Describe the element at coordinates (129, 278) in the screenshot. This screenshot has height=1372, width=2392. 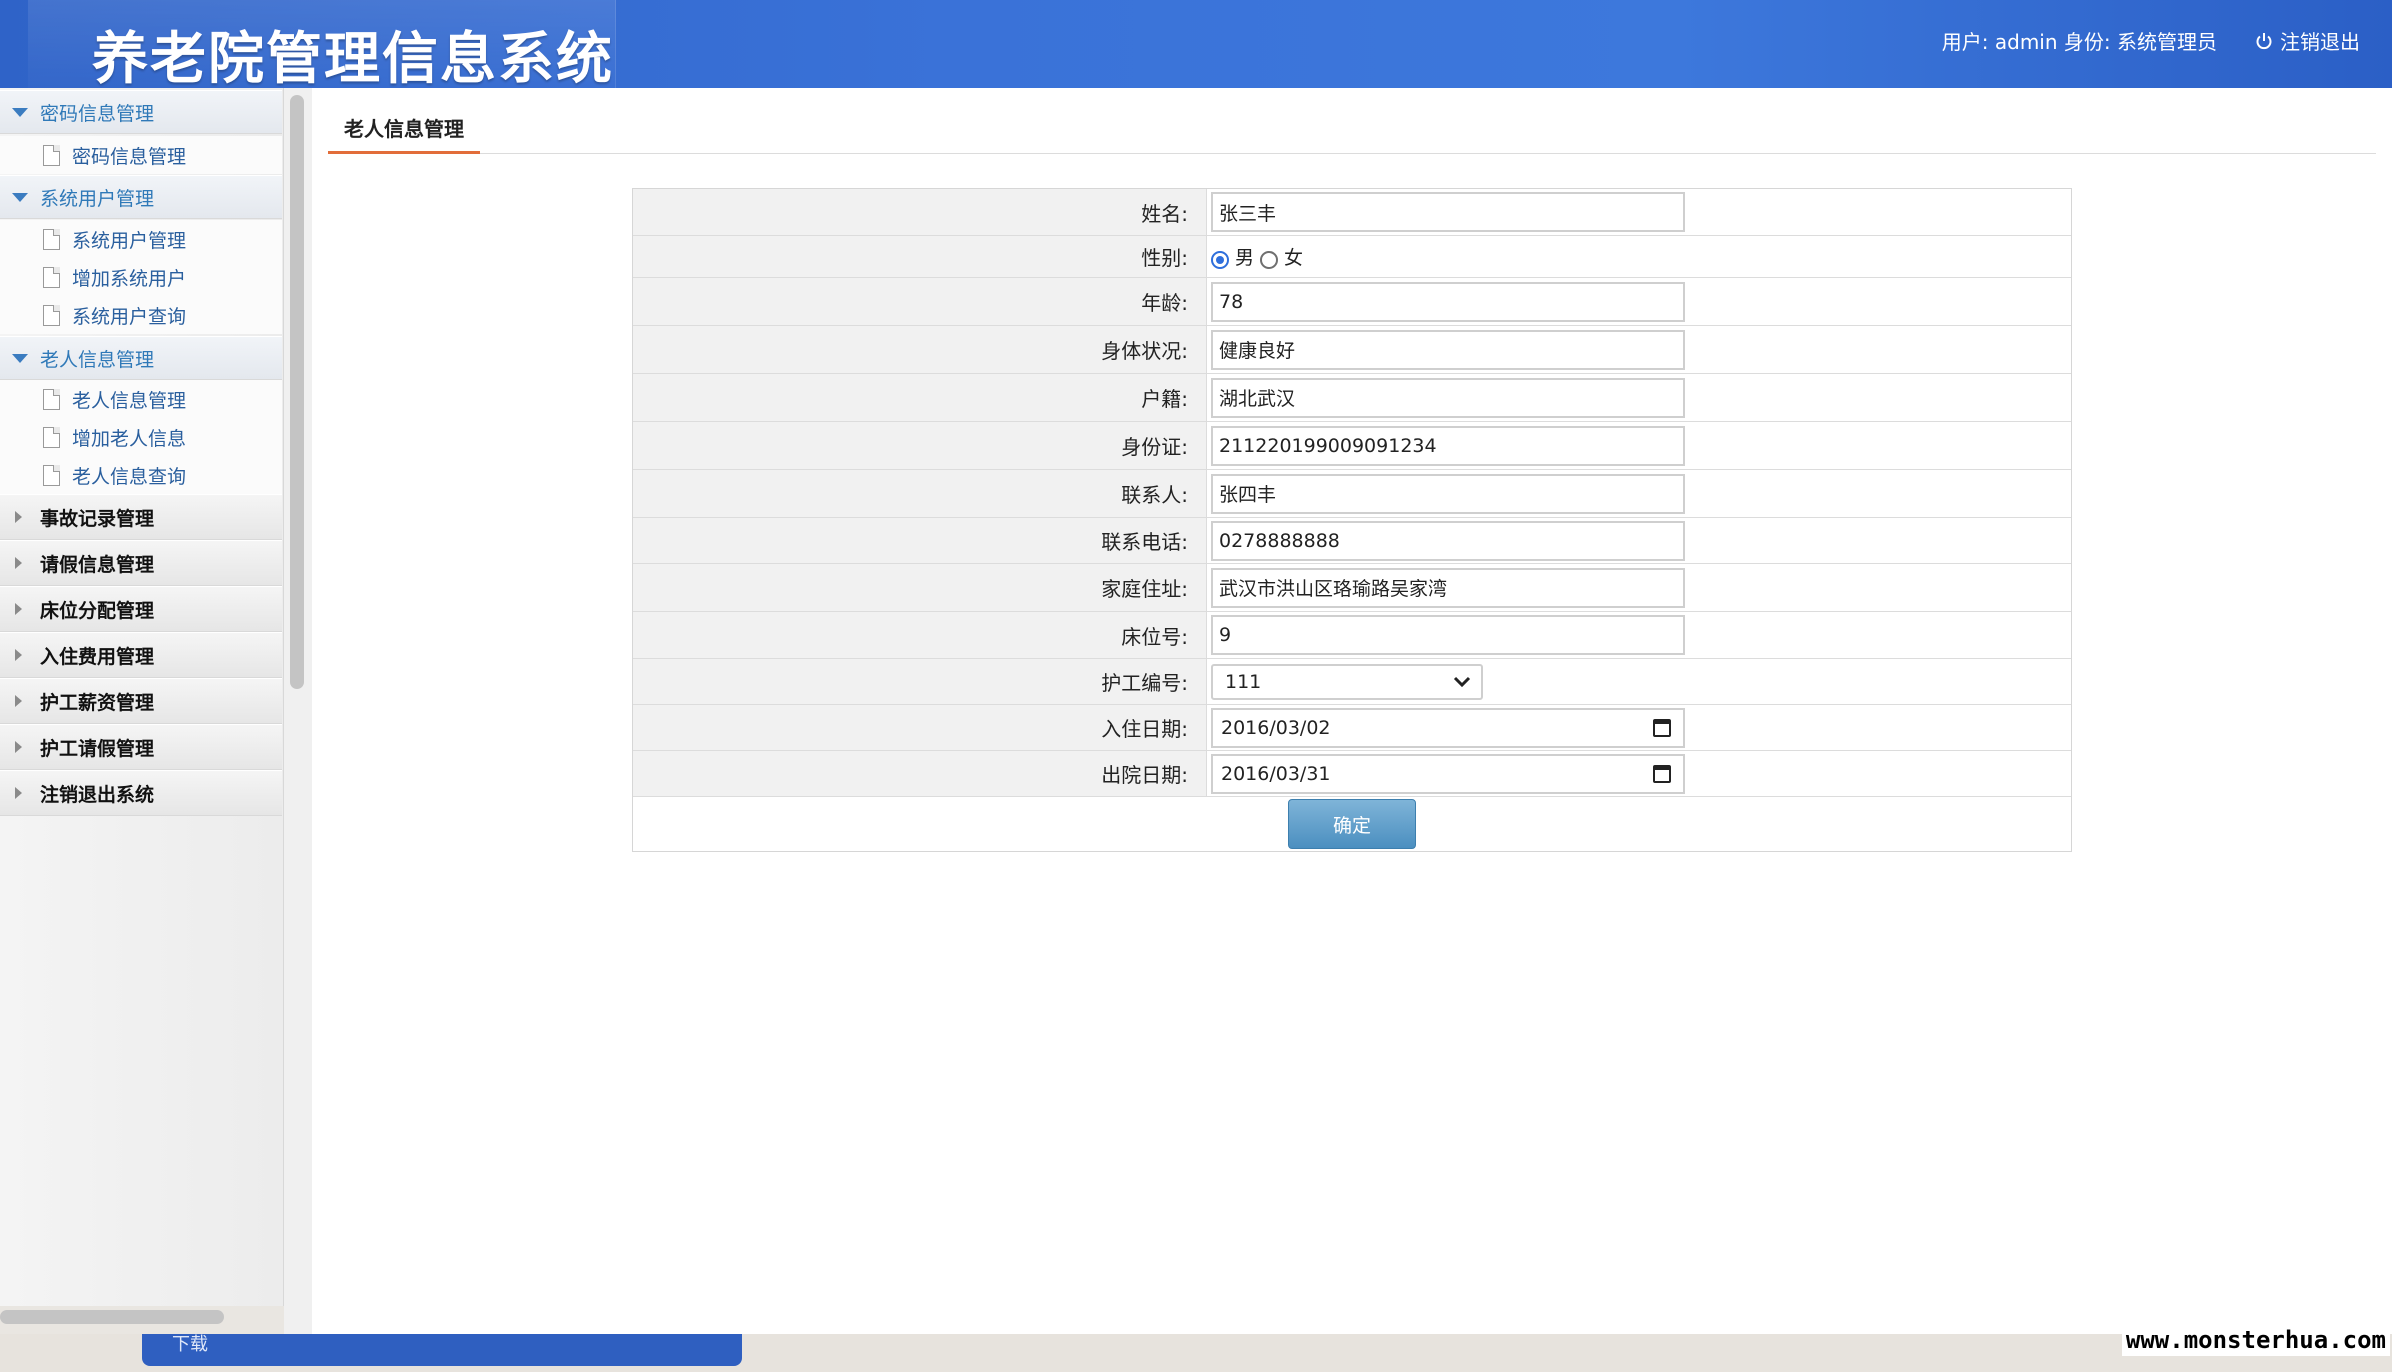
I see `sidebar-item-label: 增加系统用户` at that location.